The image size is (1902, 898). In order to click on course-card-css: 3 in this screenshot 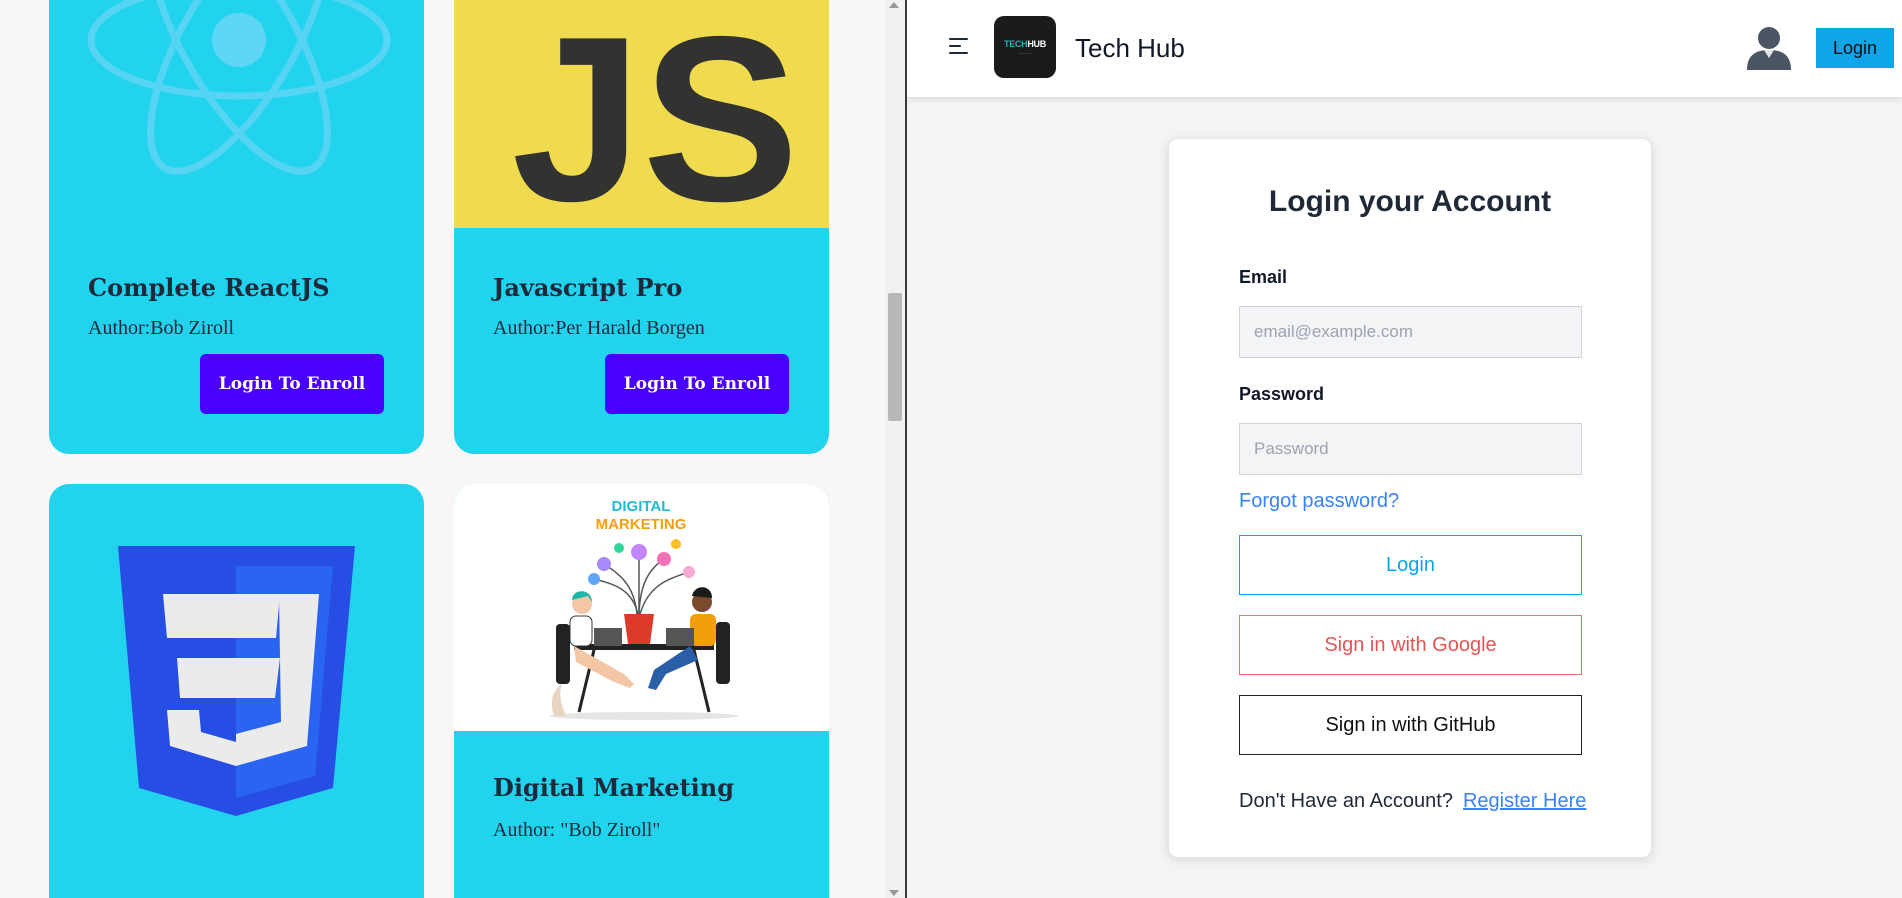, I will do `click(236, 691)`.